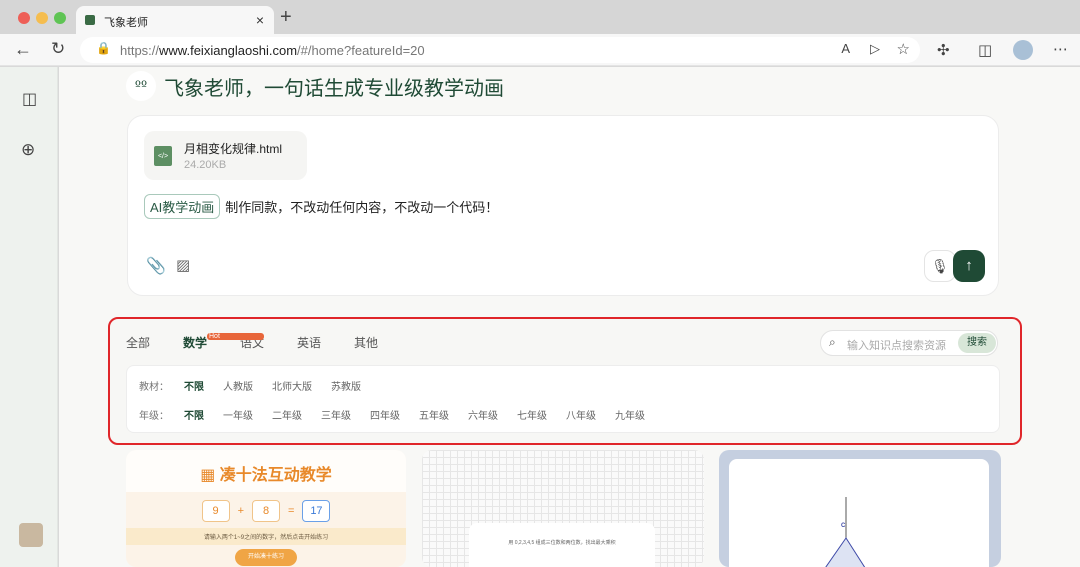  I want to click on grade-option: 五年级, so click(443, 414).